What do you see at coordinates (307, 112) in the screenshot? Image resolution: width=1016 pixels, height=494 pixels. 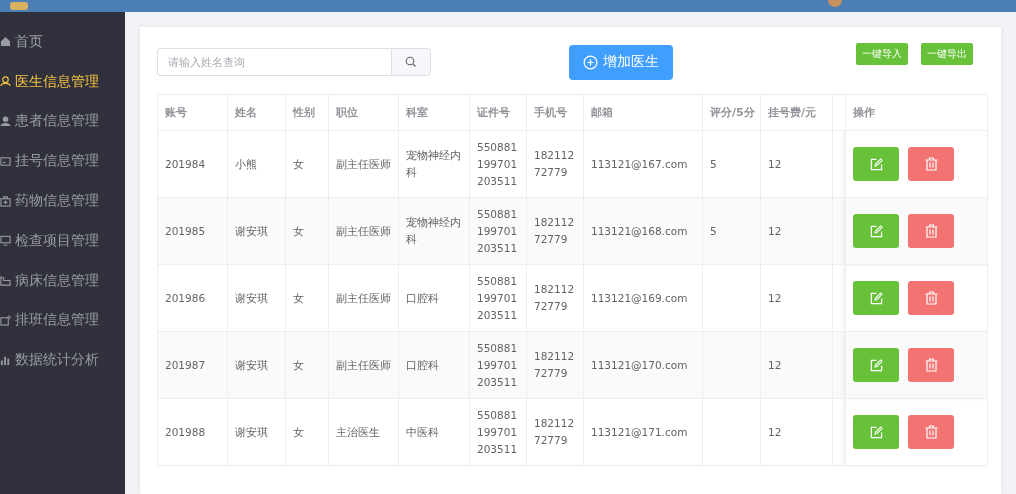 I see `column-header: 性别` at bounding box center [307, 112].